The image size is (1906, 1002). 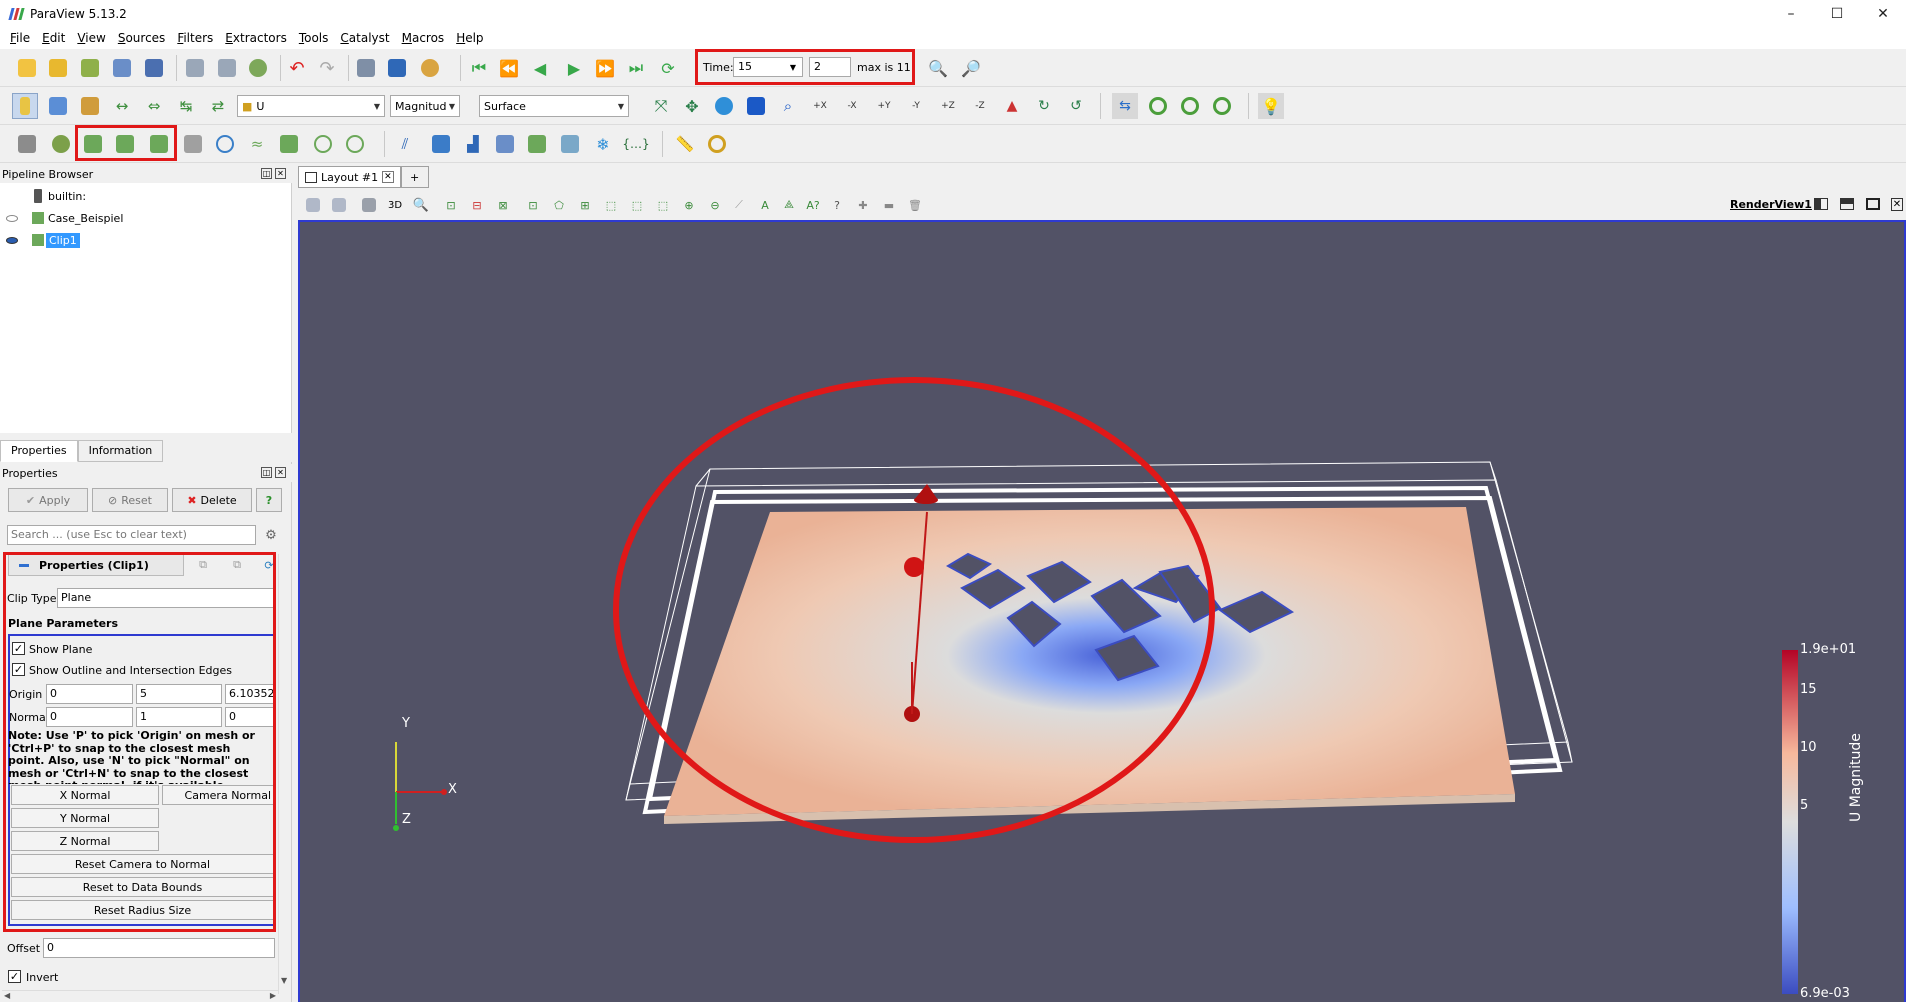 I want to click on reset-session-icon, so click(x=258, y=68).